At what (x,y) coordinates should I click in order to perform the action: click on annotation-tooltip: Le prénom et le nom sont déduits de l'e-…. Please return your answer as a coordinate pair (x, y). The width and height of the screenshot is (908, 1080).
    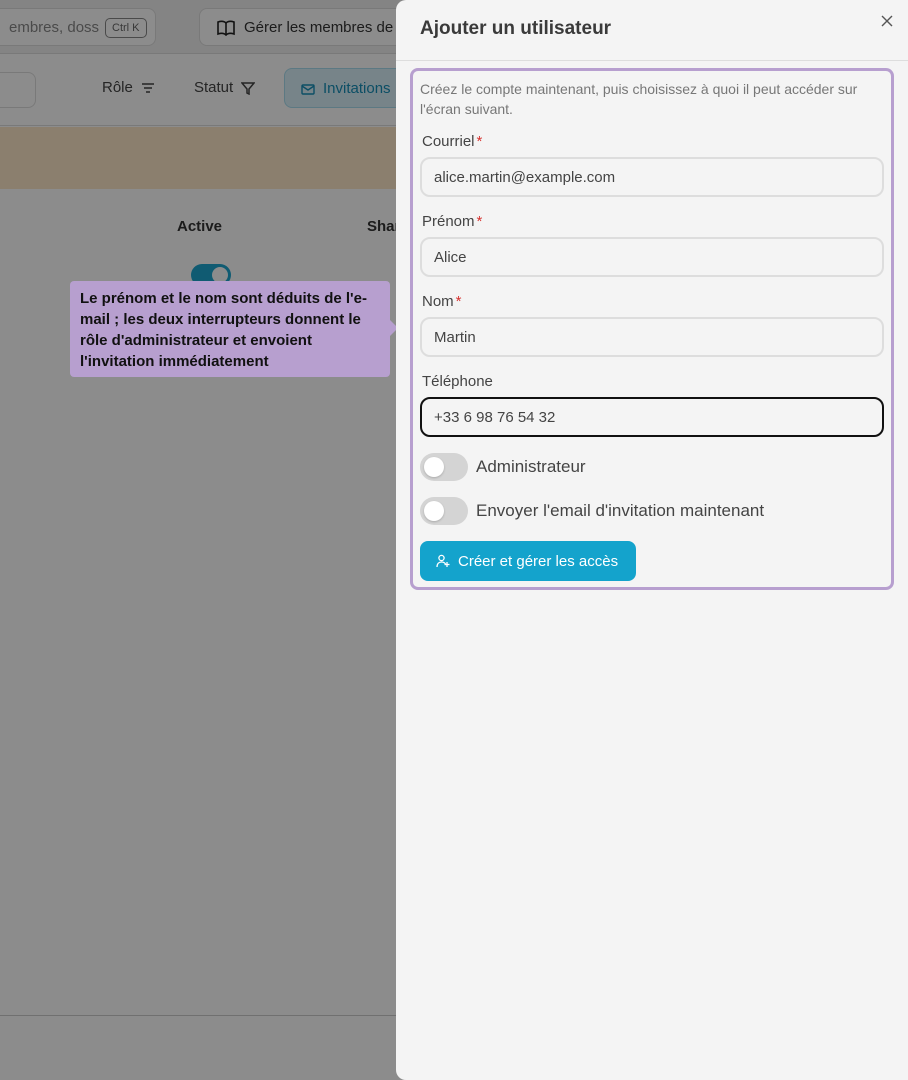
    Looking at the image, I should click on (234, 329).